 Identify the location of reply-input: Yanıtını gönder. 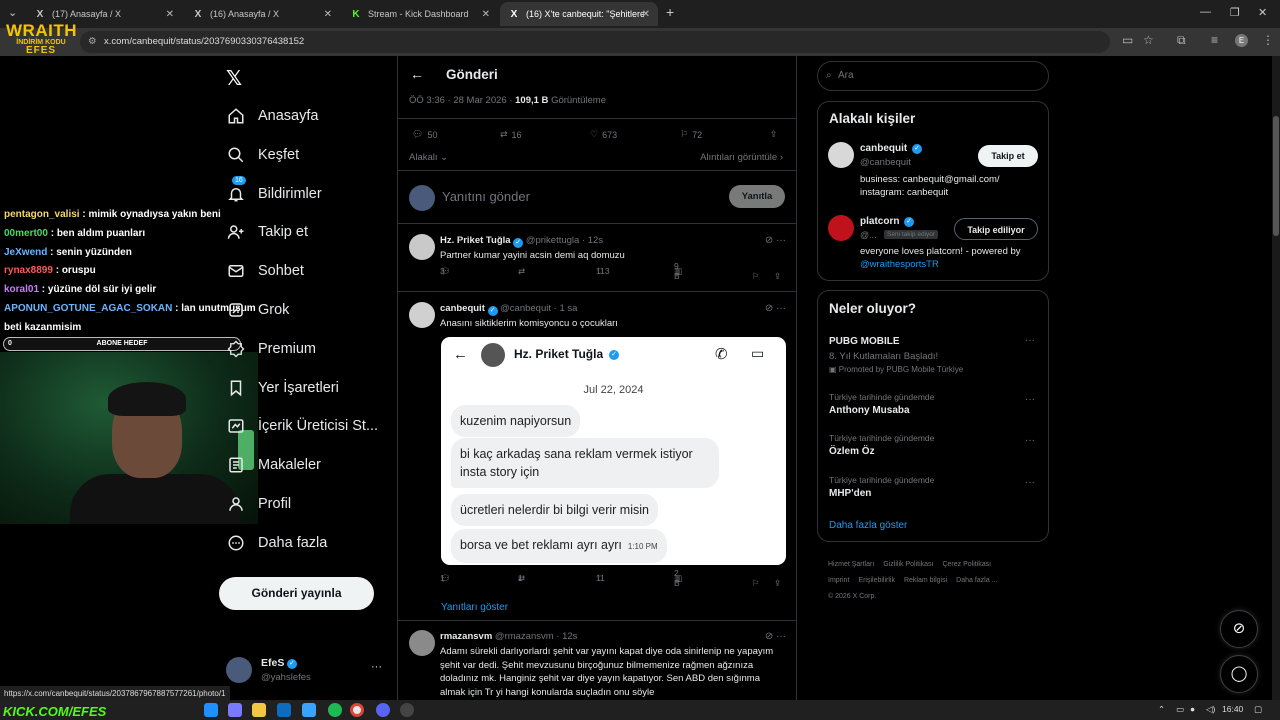
(486, 196).